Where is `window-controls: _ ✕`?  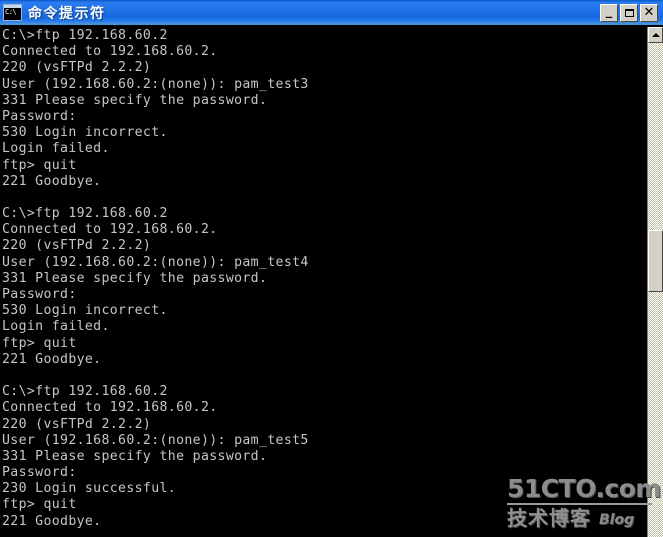 window-controls: _ ✕ is located at coordinates (629, 12).